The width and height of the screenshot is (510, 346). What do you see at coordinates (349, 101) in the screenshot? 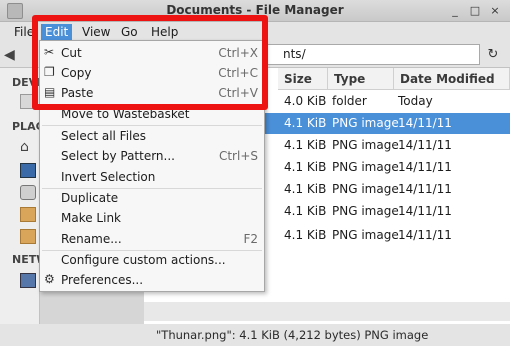
I see `file-type: folder` at bounding box center [349, 101].